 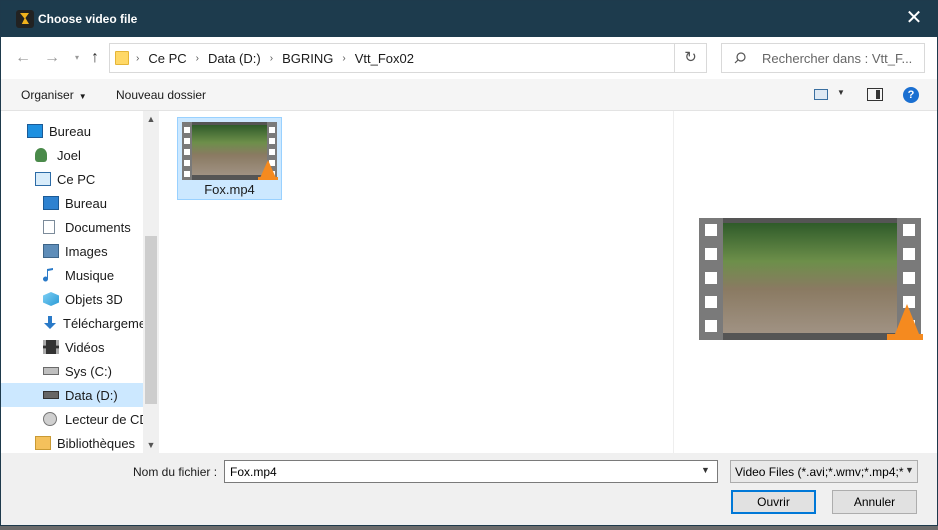 I want to click on nav-item-documents: Documents, so click(x=87, y=227).